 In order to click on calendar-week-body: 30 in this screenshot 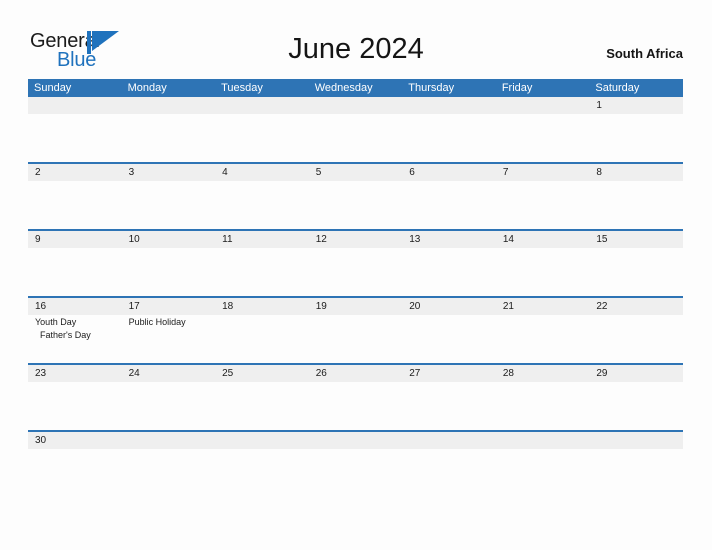, I will do `click(355, 441)`.